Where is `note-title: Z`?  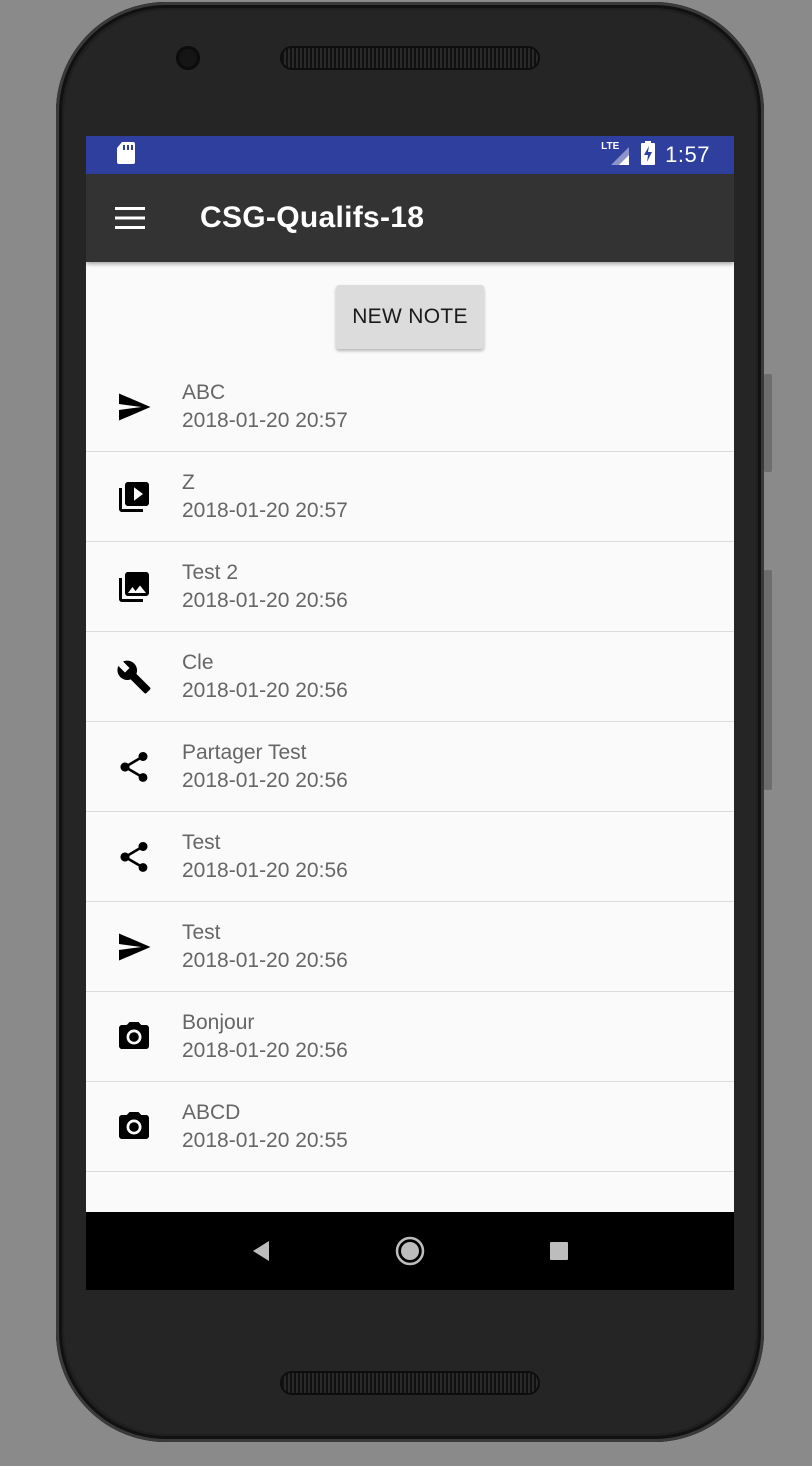 note-title: Z is located at coordinates (188, 482).